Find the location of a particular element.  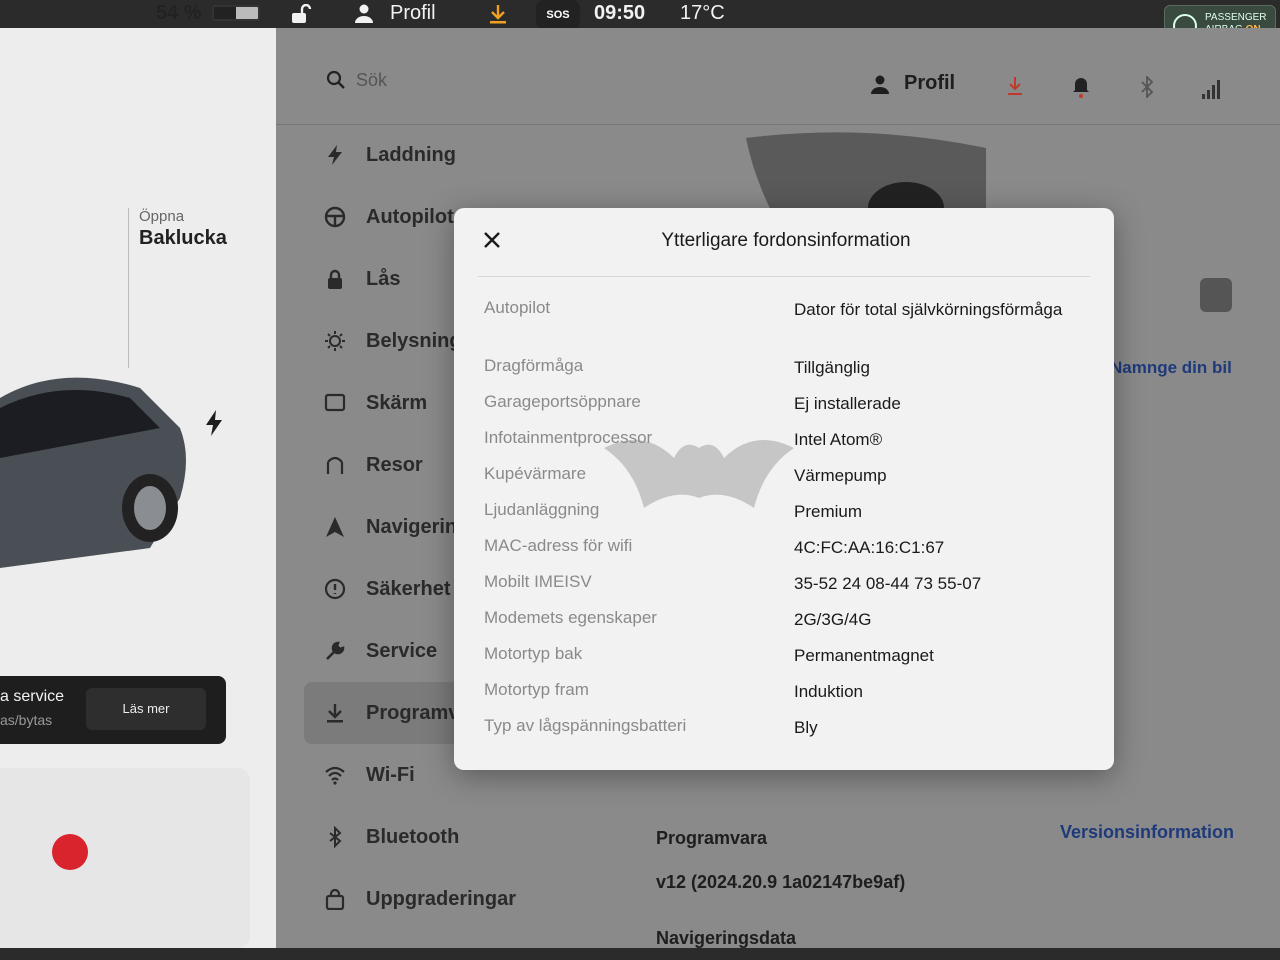

info-value: Induktion is located at coordinates (828, 691).